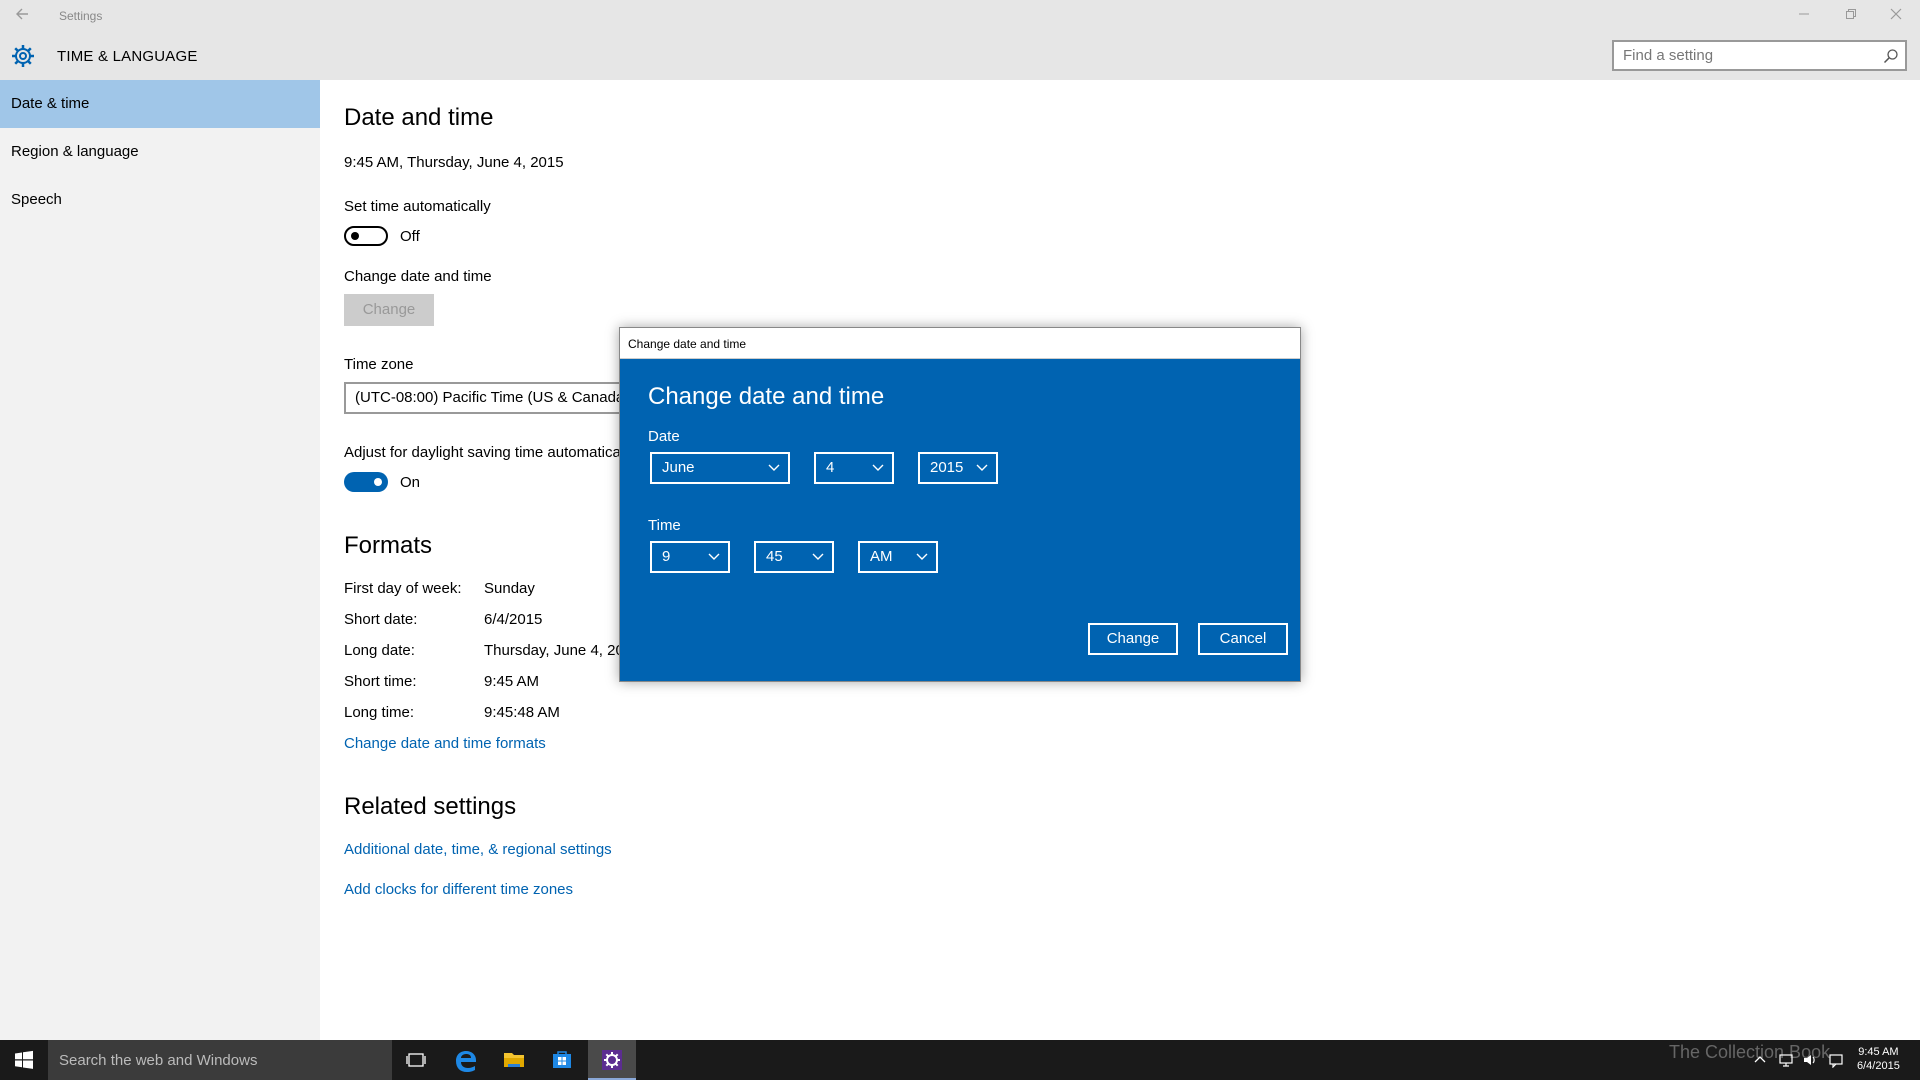 The width and height of the screenshot is (1920, 1080). What do you see at coordinates (947, 467) in the screenshot?
I see `year-value: 2015` at bounding box center [947, 467].